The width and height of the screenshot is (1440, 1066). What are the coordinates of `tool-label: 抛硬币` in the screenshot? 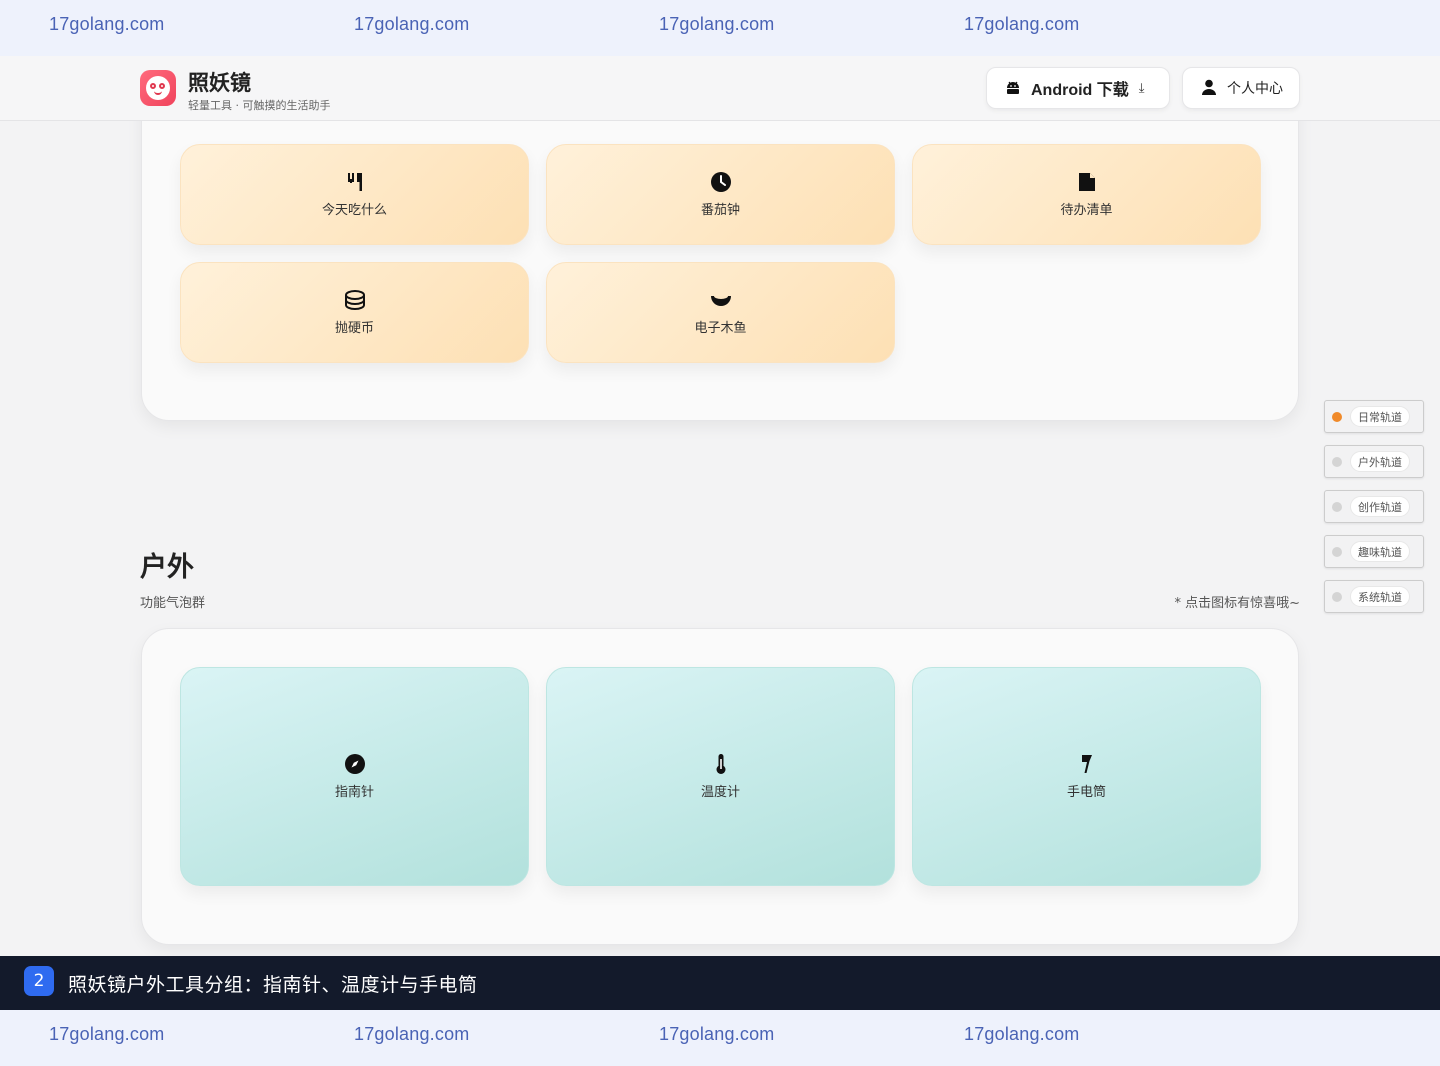 It's located at (354, 328).